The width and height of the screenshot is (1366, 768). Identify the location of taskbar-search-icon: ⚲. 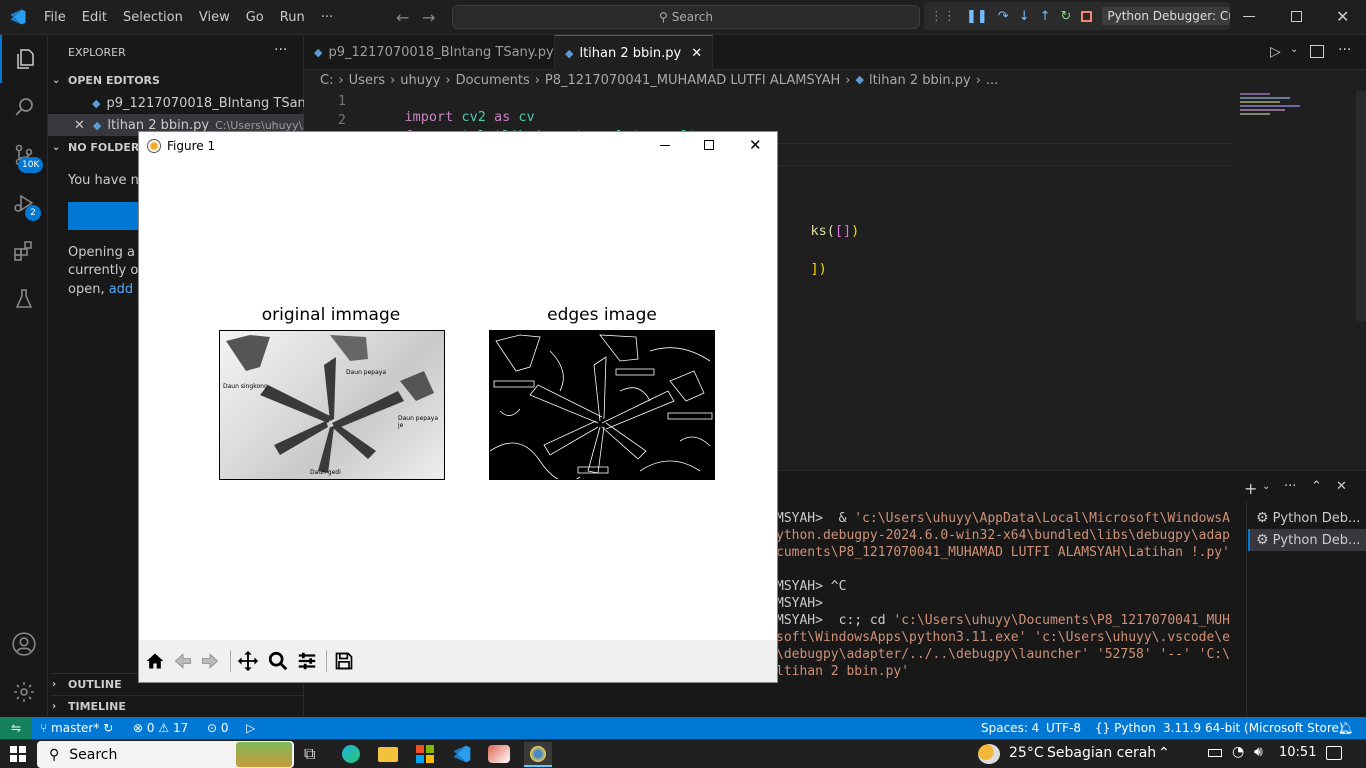
(54, 754).